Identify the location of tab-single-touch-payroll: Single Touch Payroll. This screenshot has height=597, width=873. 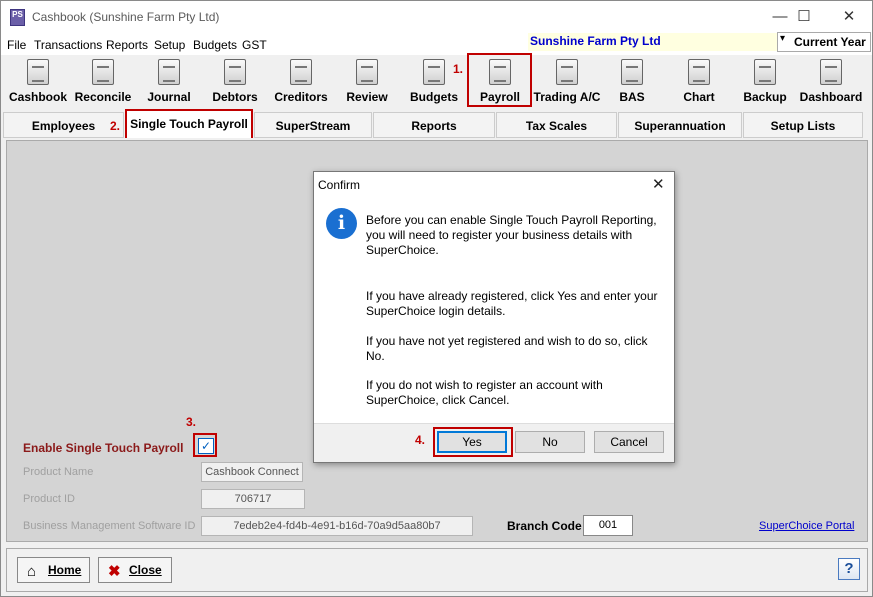
(189, 123).